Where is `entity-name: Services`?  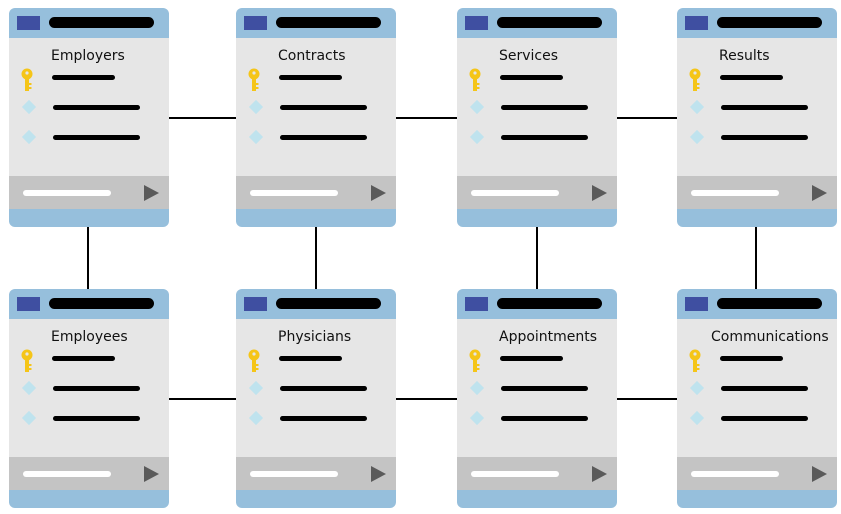 entity-name: Services is located at coordinates (529, 56).